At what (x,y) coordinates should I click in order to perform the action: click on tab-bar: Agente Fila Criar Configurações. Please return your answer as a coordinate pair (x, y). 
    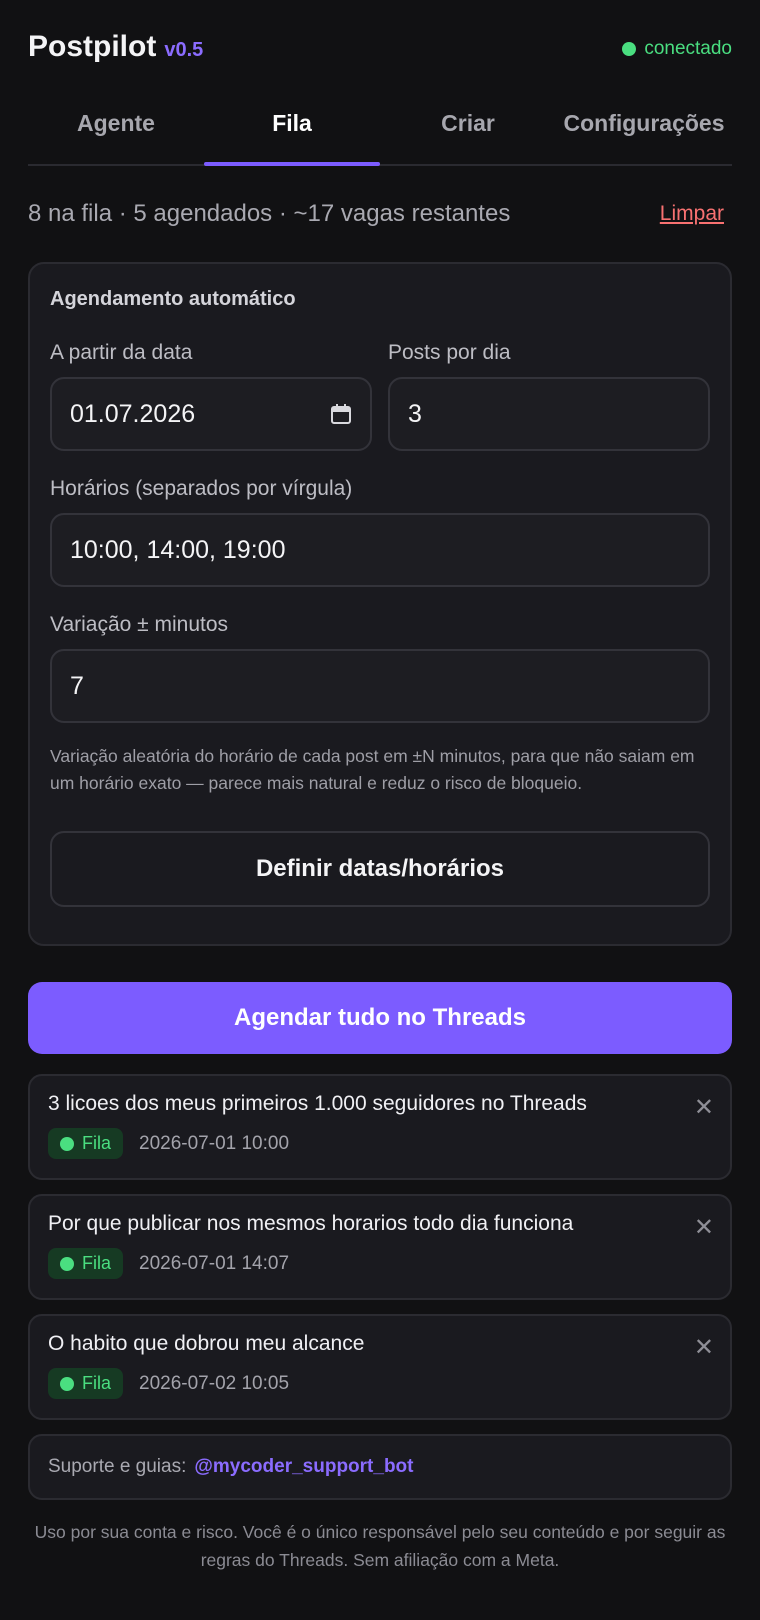
    Looking at the image, I should click on (380, 124).